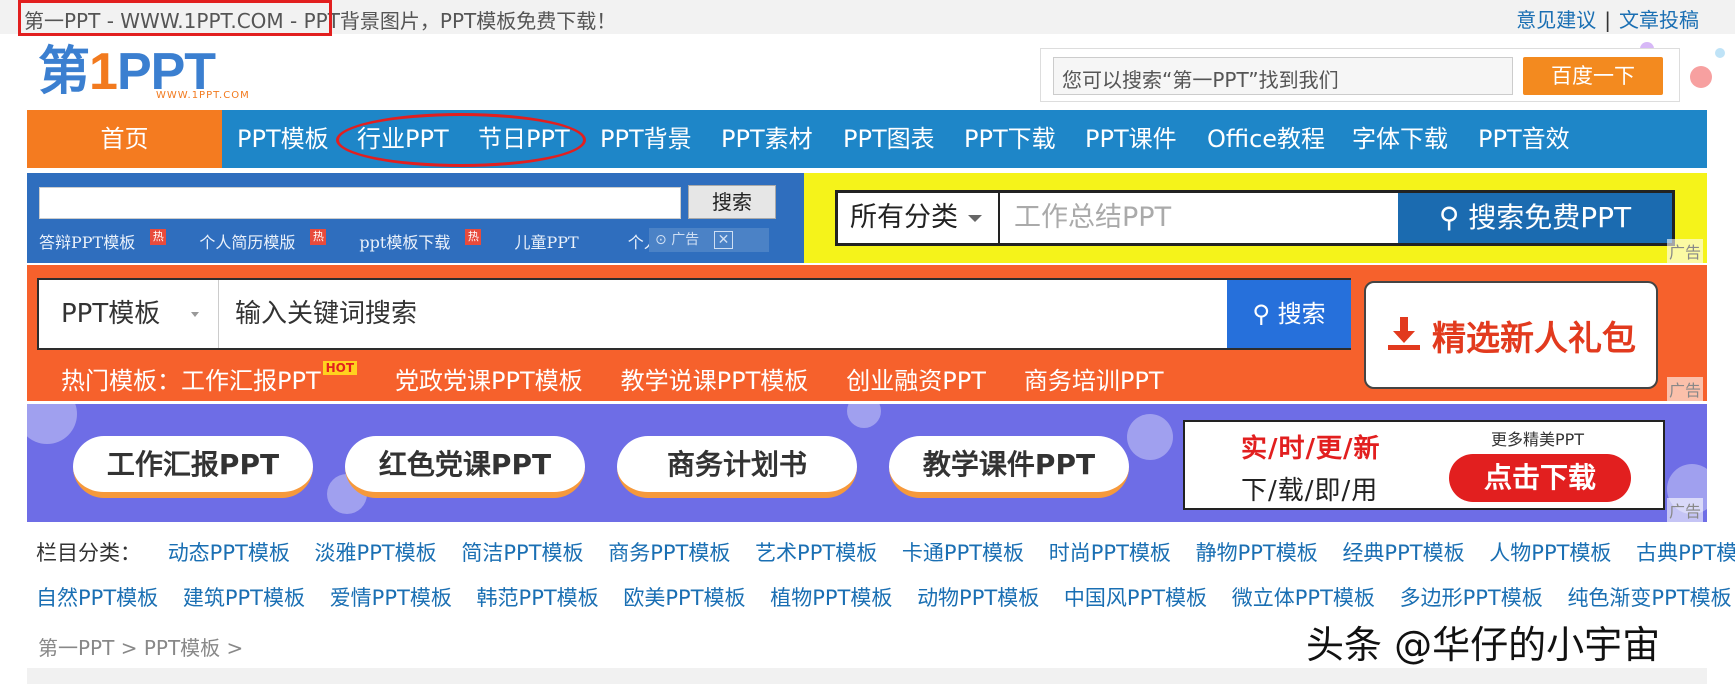 Image resolution: width=1735 pixels, height=684 pixels. What do you see at coordinates (538, 598) in the screenshot?
I see `category-link: 韩范PPT模板` at bounding box center [538, 598].